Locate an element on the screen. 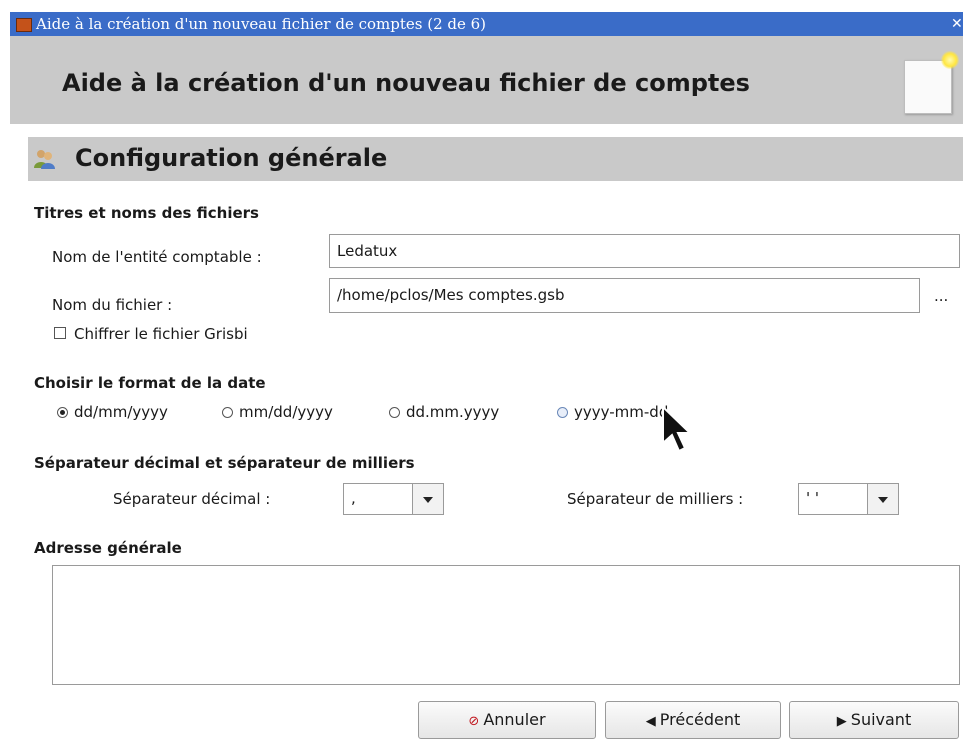 This screenshot has width=963, height=741. next-label: Suivant is located at coordinates (881, 719).